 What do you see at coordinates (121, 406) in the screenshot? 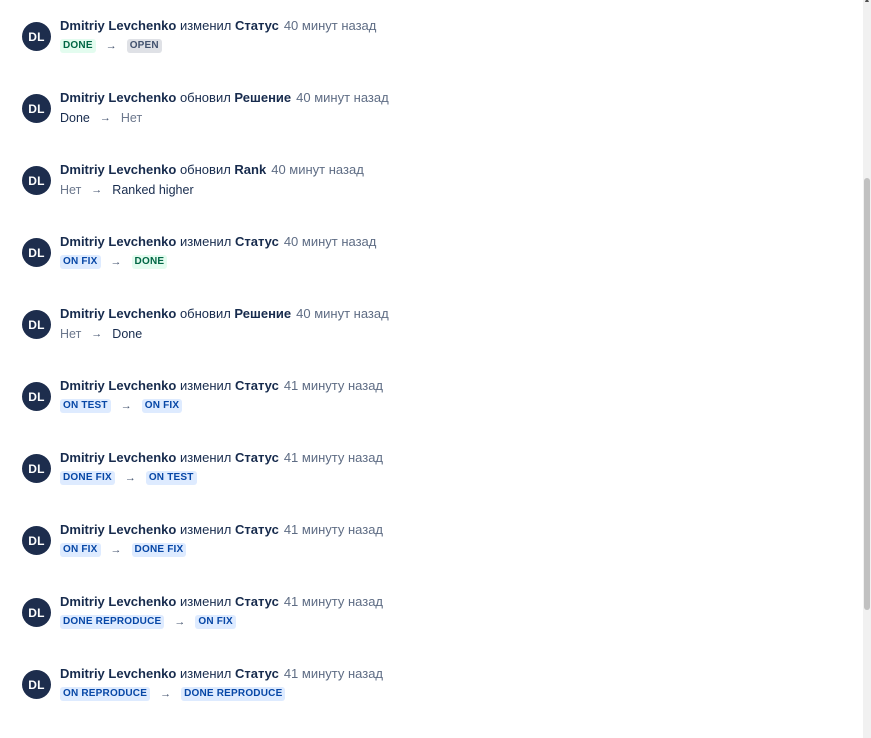
I see `entry-change: ON TEST → ON FIX` at bounding box center [121, 406].